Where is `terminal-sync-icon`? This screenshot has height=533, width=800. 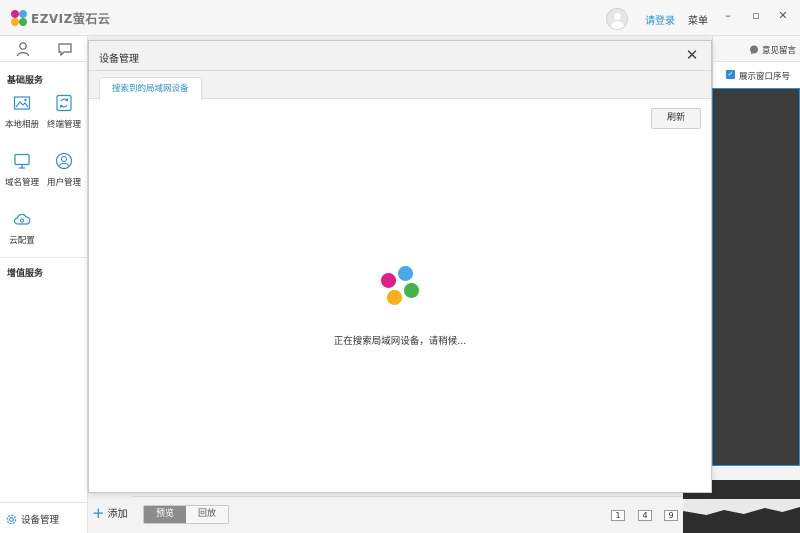
terminal-sync-icon is located at coordinates (64, 103).